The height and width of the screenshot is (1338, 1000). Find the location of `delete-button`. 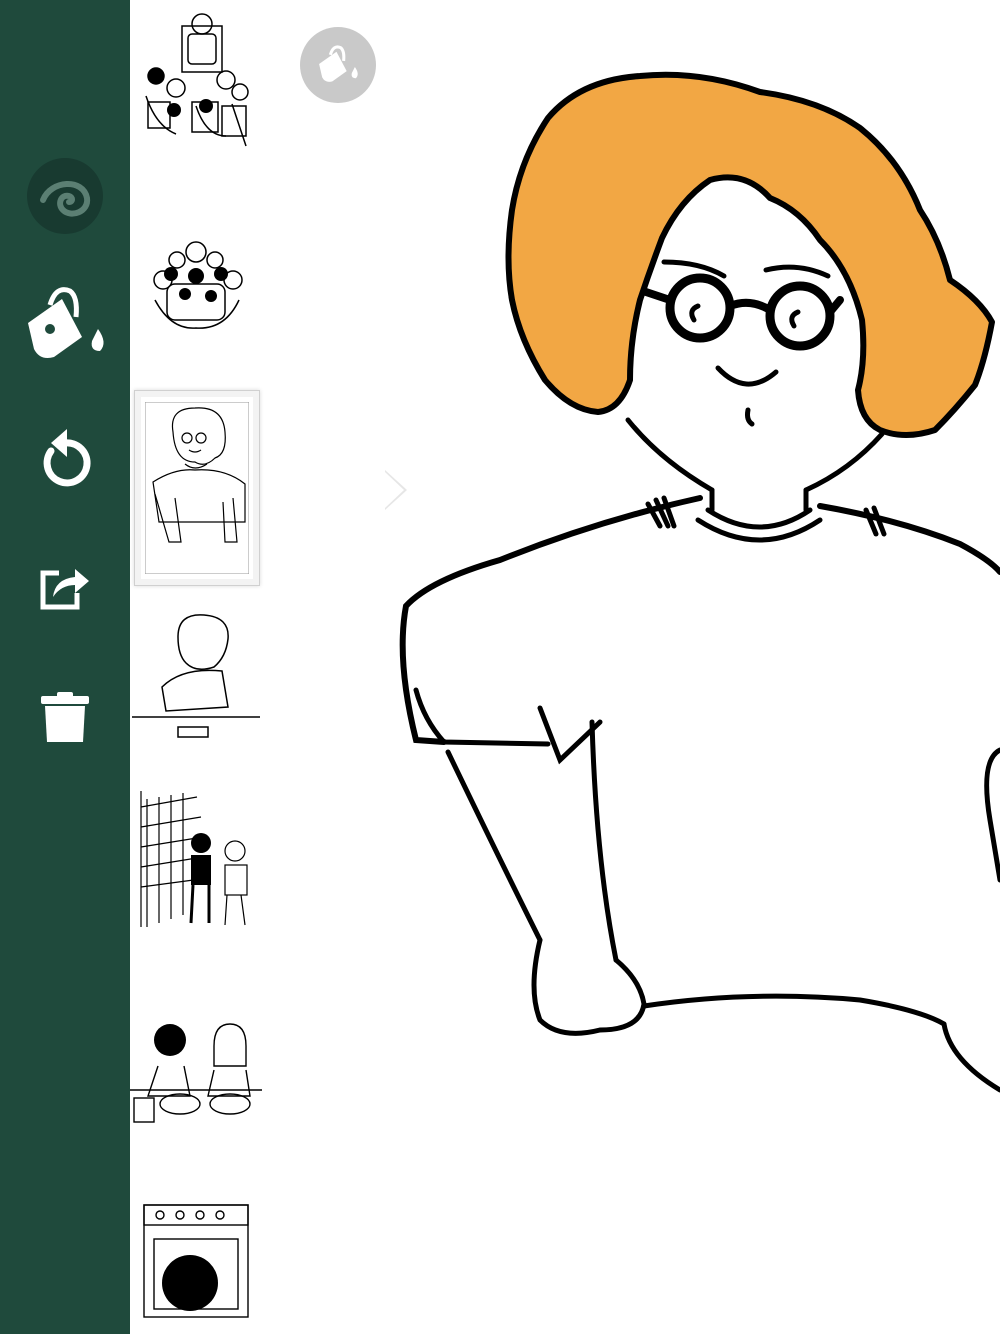

delete-button is located at coordinates (65, 718).